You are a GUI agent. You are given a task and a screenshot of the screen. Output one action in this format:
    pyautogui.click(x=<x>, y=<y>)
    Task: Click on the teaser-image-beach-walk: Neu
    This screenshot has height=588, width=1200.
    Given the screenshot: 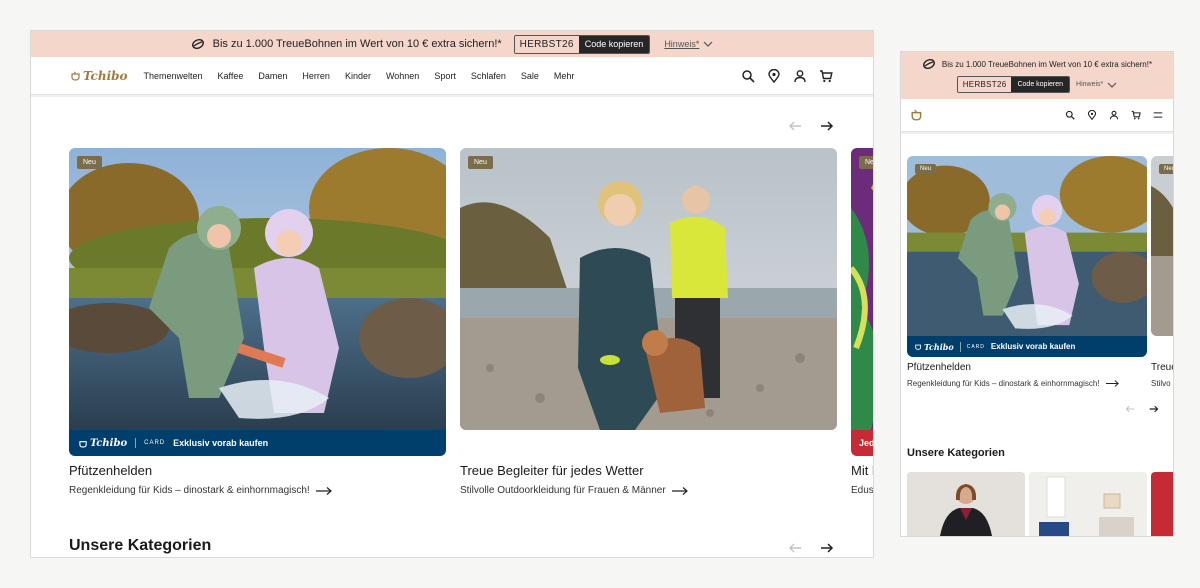 What is the action you would take?
    pyautogui.click(x=1162, y=246)
    